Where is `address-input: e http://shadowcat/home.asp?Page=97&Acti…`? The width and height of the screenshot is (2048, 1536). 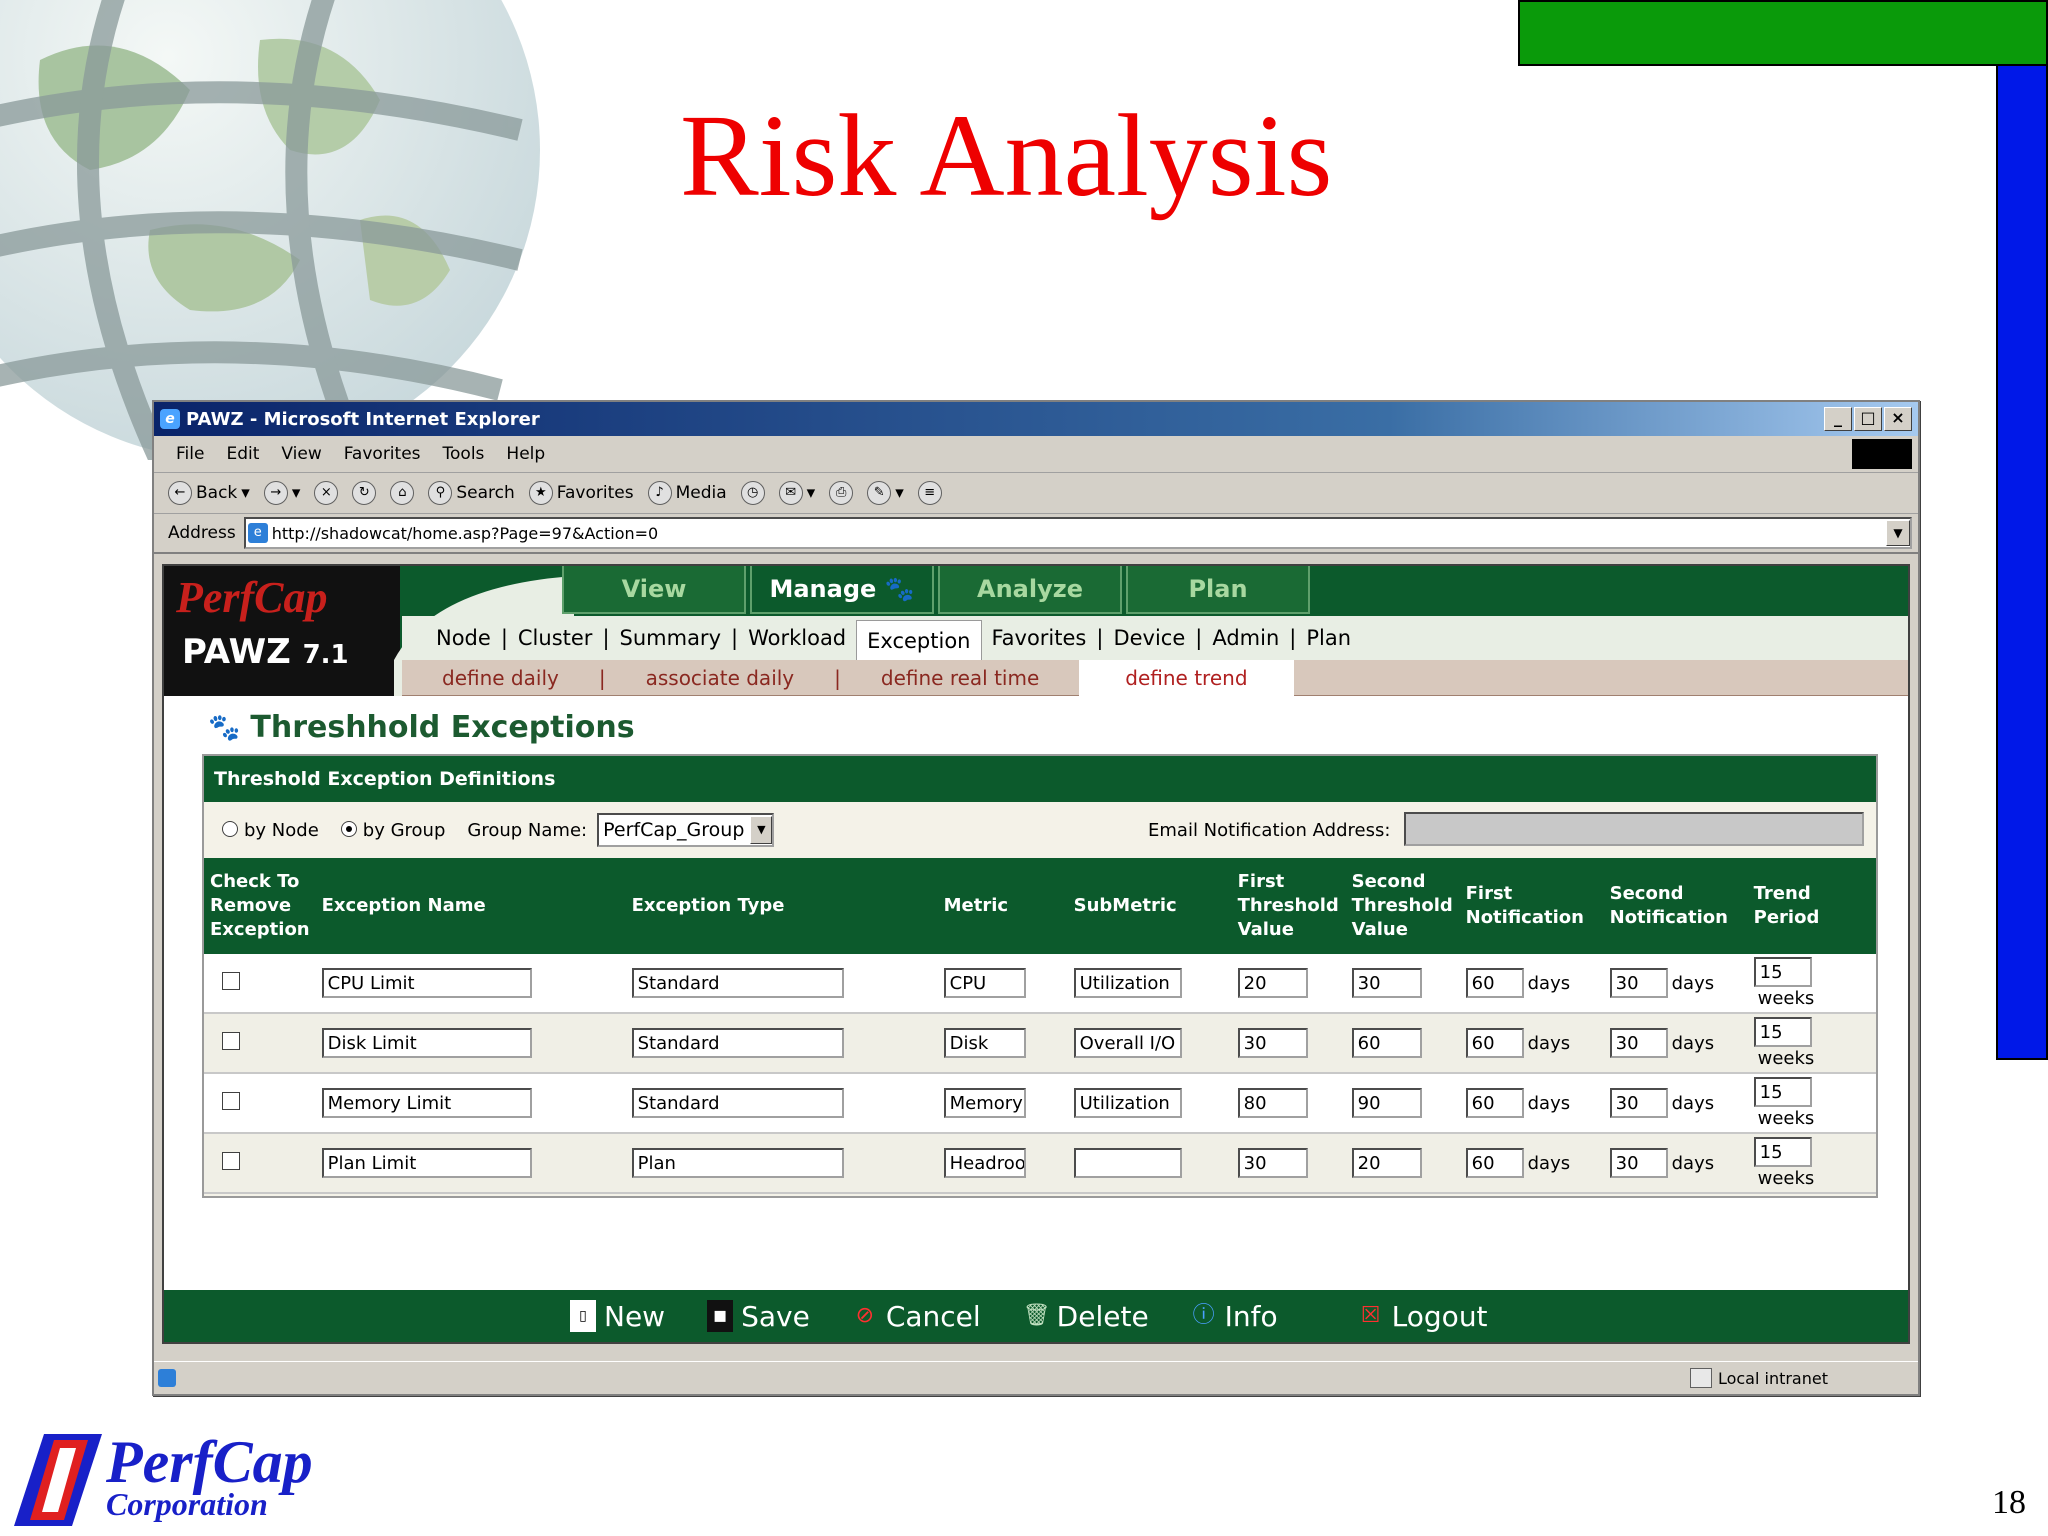
address-input: e http://shadowcat/home.asp?Page=97&Acti… is located at coordinates (1077, 533).